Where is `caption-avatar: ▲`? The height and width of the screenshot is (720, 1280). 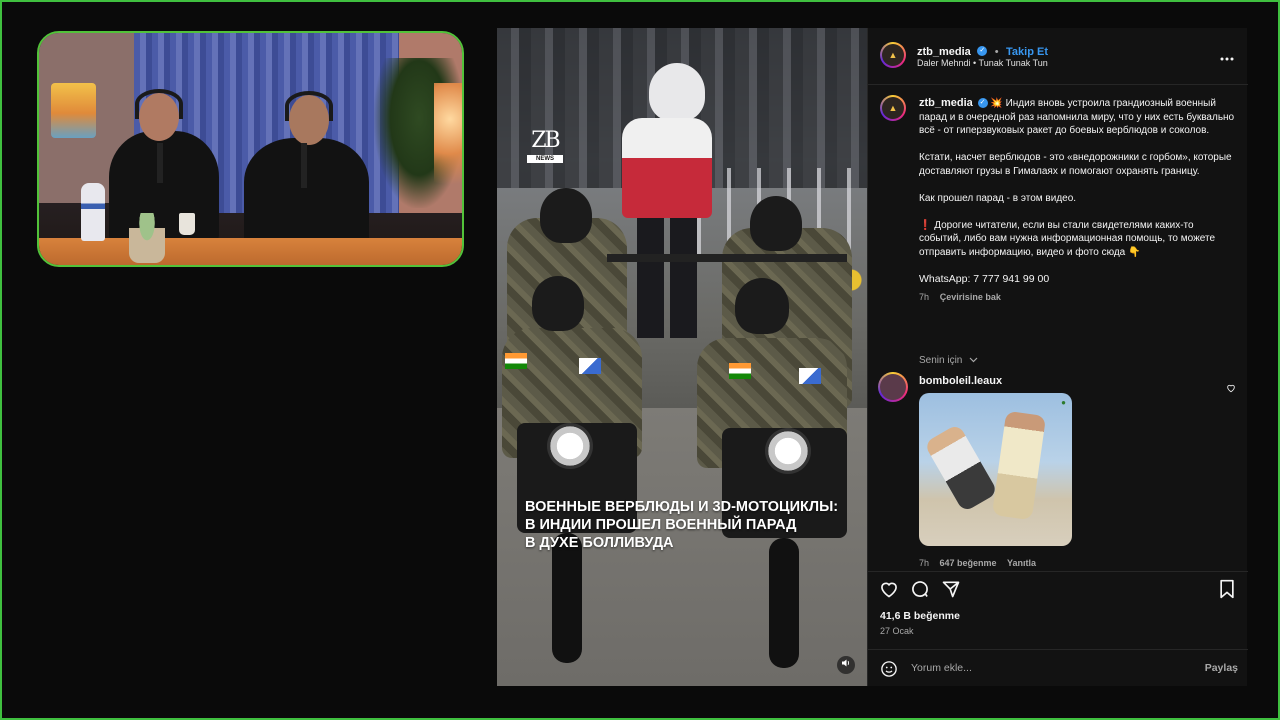 caption-avatar: ▲ is located at coordinates (893, 108).